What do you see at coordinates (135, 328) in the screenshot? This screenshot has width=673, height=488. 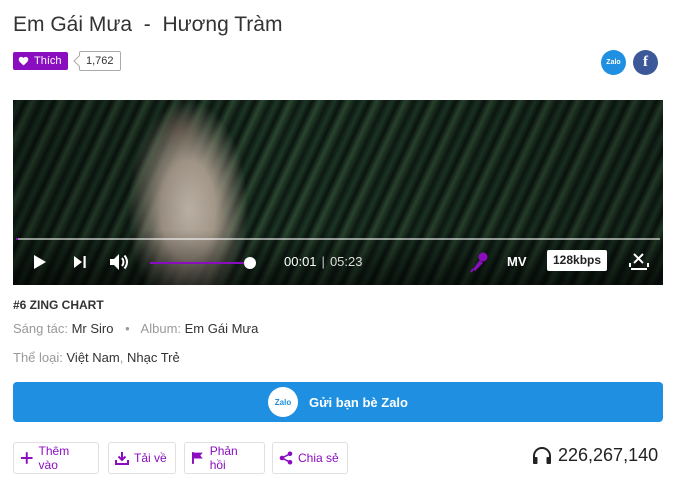 I see `credits-line: Sáng tác: Mr Siro • Album: Em Gái Mưa` at bounding box center [135, 328].